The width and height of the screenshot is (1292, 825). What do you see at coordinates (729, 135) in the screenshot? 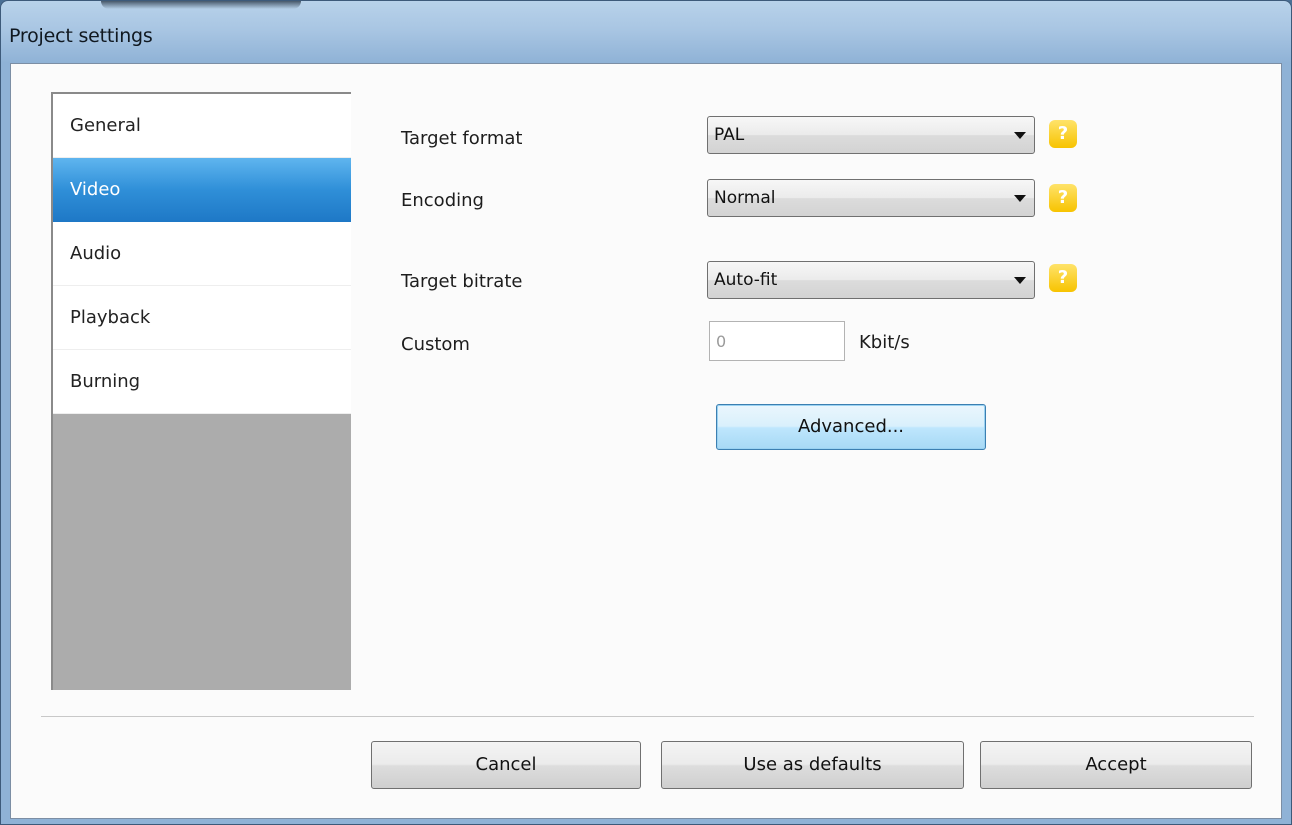
I see `target-format-value: PAL` at bounding box center [729, 135].